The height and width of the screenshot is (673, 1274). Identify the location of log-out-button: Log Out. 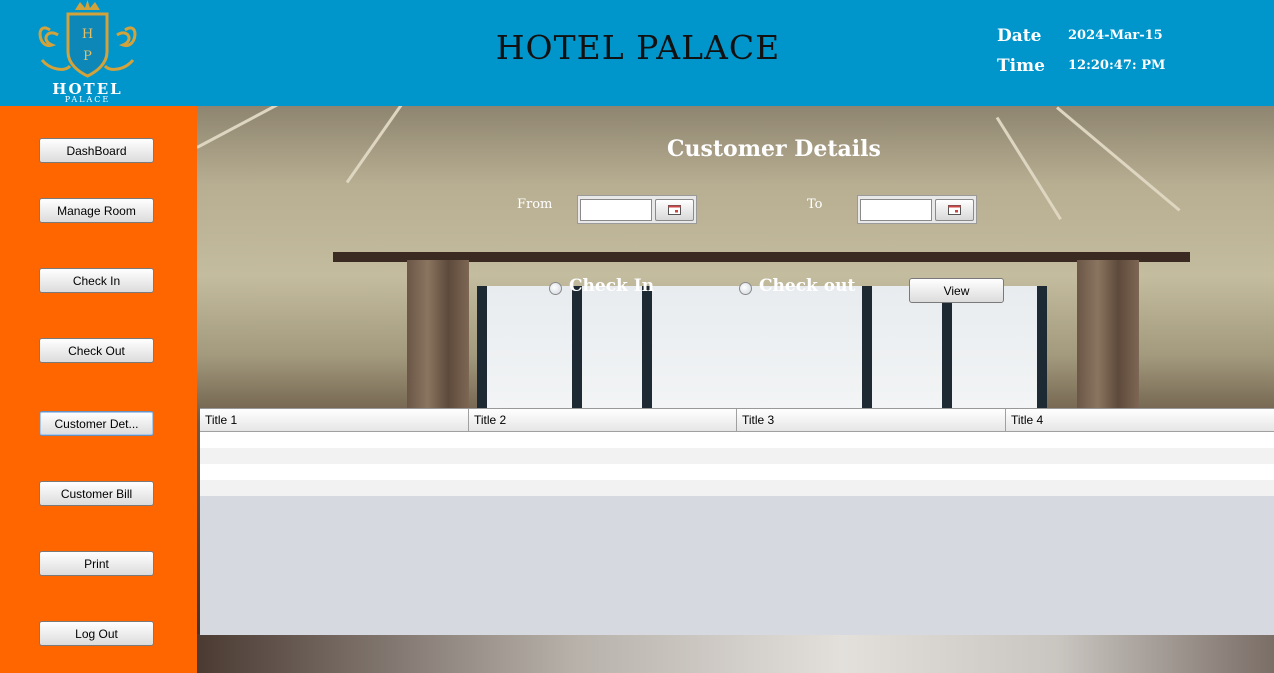
(96, 633).